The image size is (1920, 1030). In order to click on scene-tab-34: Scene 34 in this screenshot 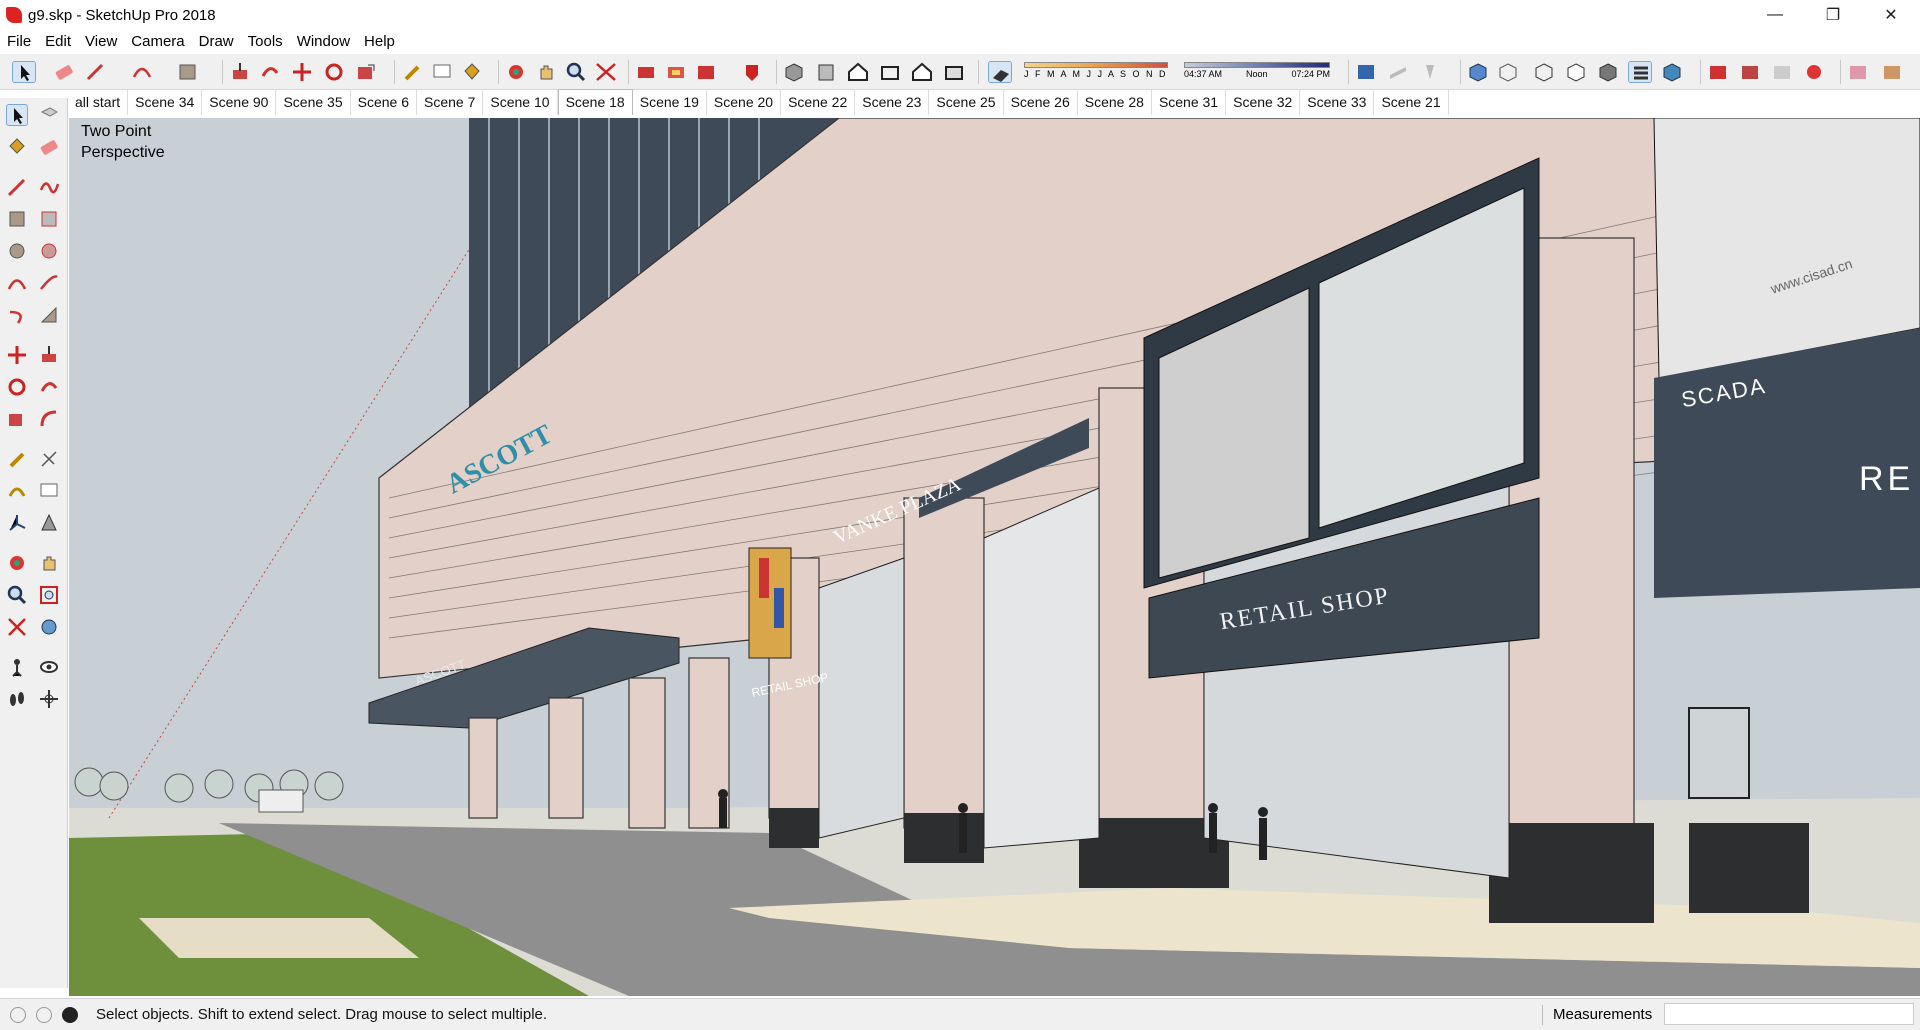, I will do `click(165, 102)`.